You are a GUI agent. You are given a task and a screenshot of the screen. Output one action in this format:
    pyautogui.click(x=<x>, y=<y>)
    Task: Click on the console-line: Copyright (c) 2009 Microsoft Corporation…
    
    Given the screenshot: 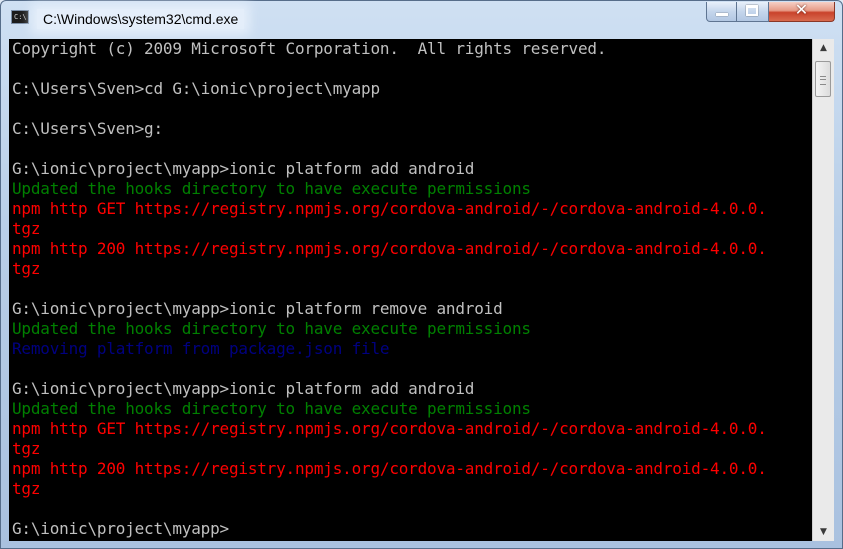 What is the action you would take?
    pyautogui.click(x=309, y=48)
    